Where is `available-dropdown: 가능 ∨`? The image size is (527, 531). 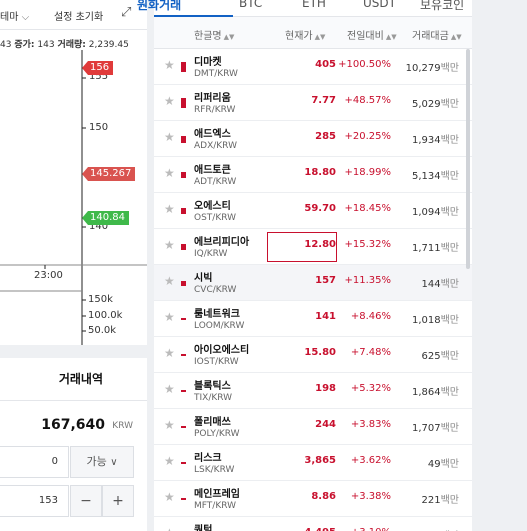 available-dropdown: 가능 ∨ is located at coordinates (102, 462).